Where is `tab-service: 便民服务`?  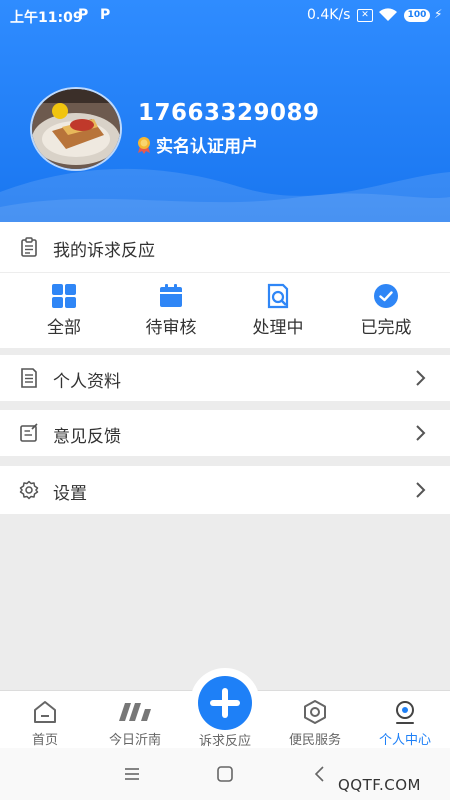 tab-service: 便民服务 is located at coordinates (315, 720).